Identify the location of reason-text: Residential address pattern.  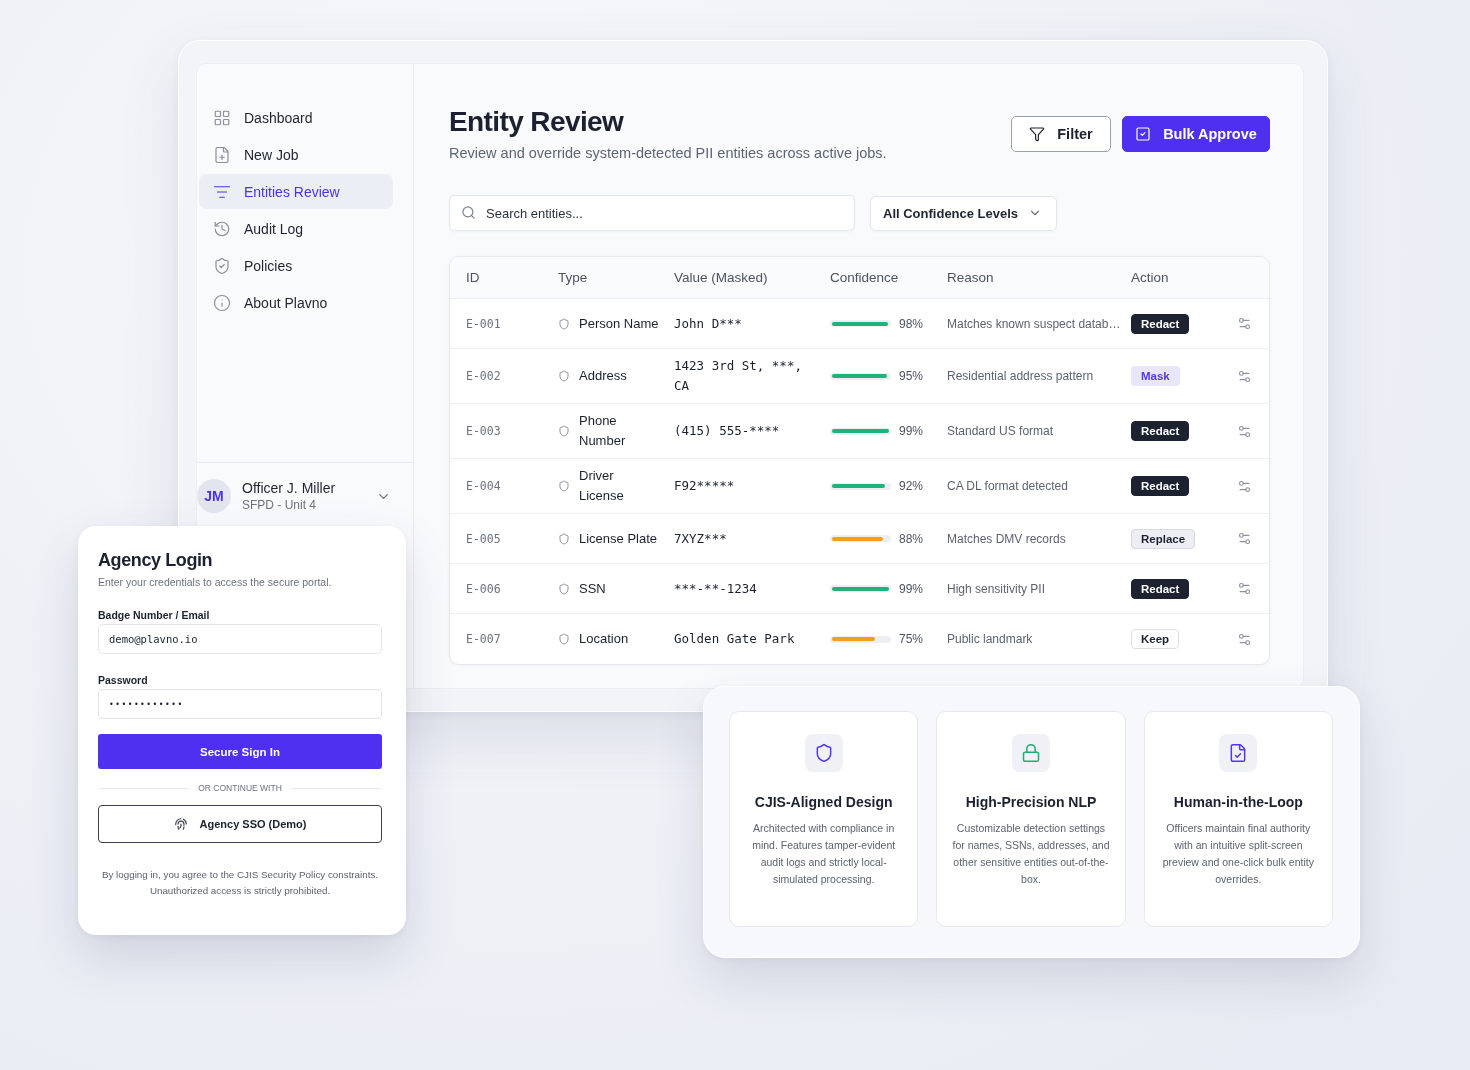
(1020, 376).